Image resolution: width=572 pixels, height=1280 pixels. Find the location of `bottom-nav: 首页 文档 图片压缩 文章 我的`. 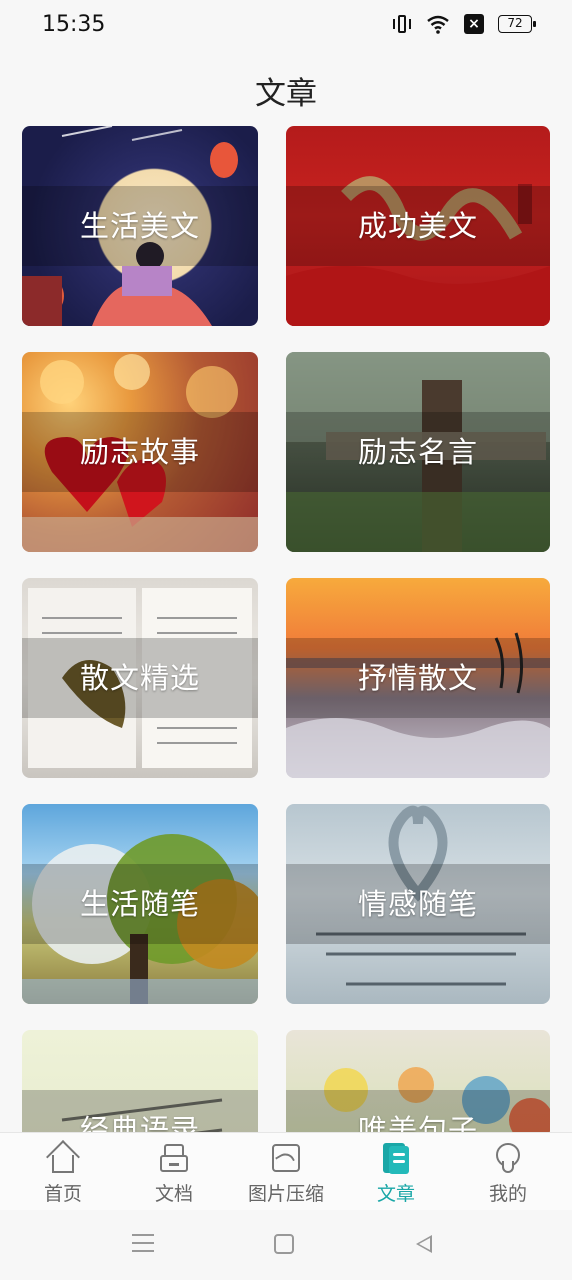

bottom-nav: 首页 文档 图片压缩 文章 我的 is located at coordinates (286, 1171).